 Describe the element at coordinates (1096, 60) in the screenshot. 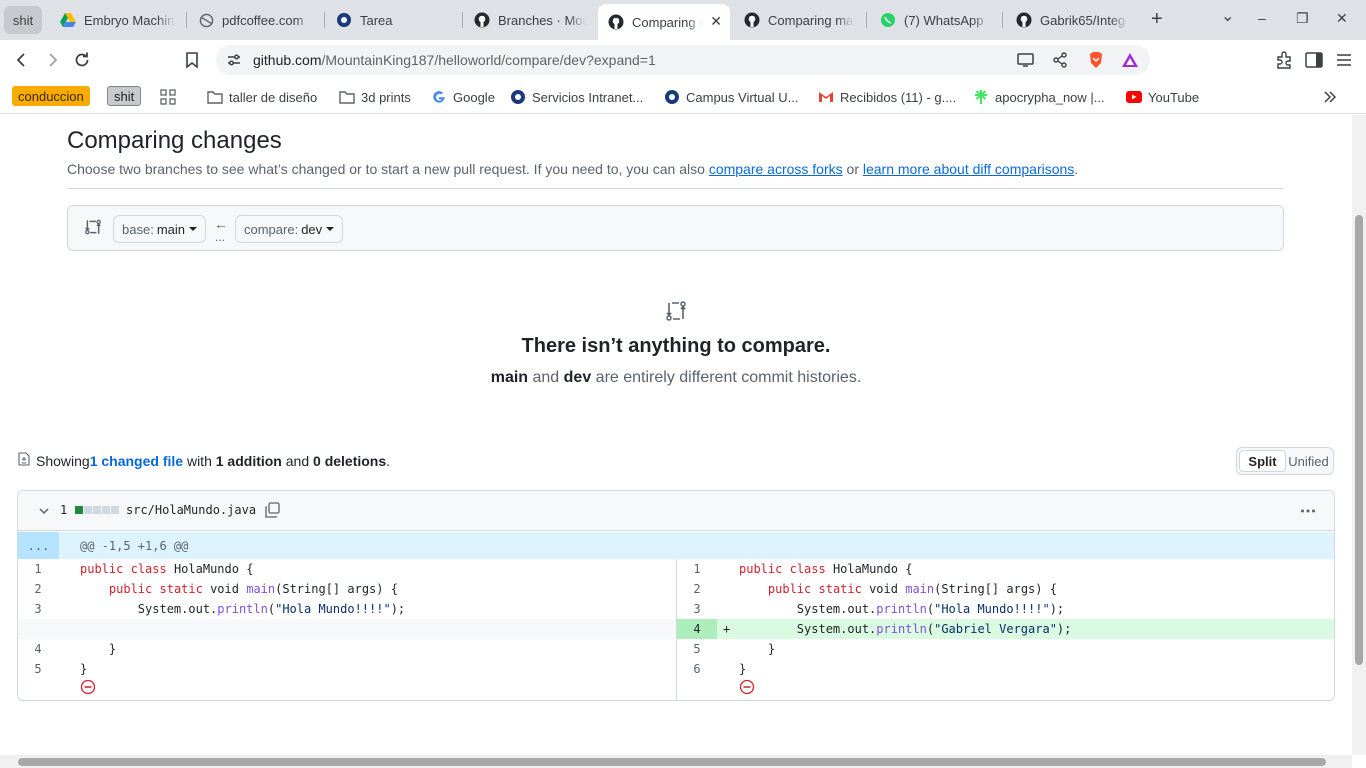

I see `brave-shields-icon` at that location.